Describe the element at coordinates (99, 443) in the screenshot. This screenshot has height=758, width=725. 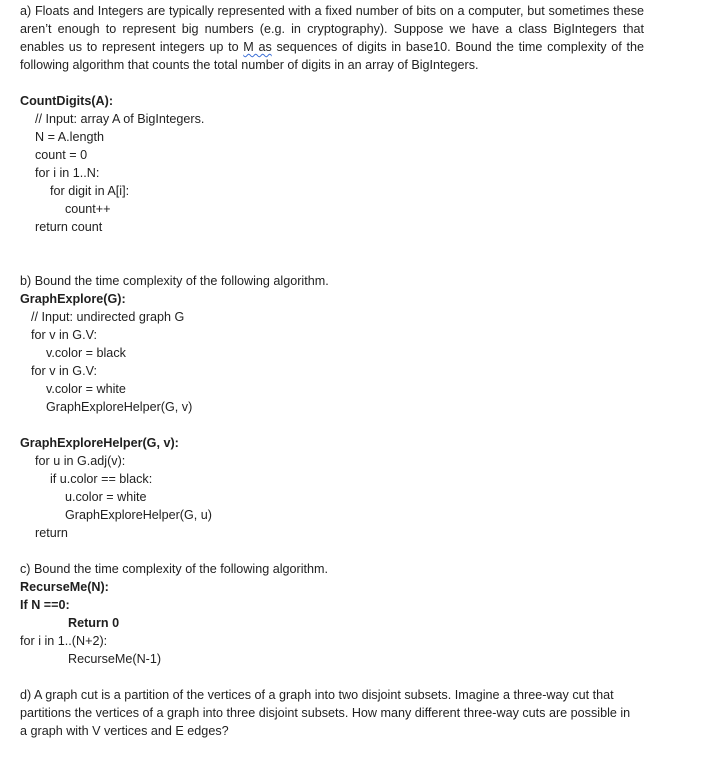
I see `function-name-graphexplorehelper: GraphExploreHelper(G, v):` at that location.